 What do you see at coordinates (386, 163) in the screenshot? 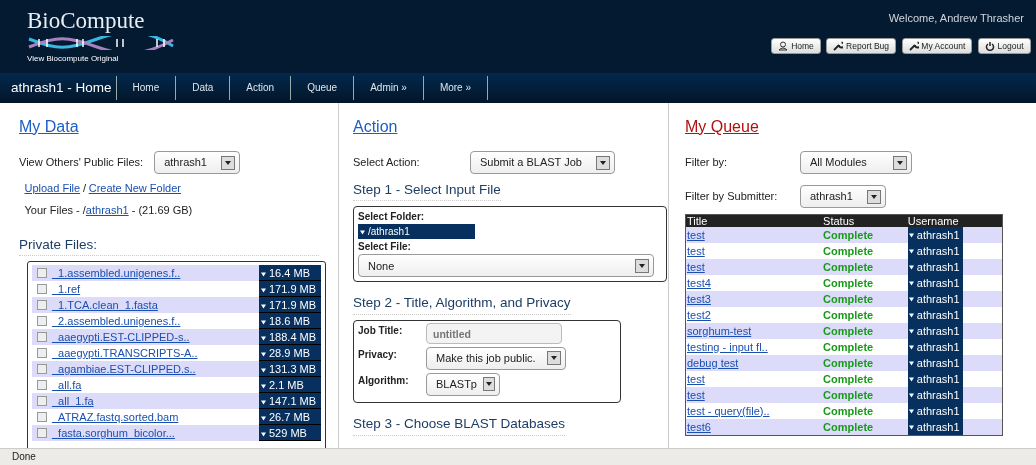
I see `field-label: Select Action:` at bounding box center [386, 163].